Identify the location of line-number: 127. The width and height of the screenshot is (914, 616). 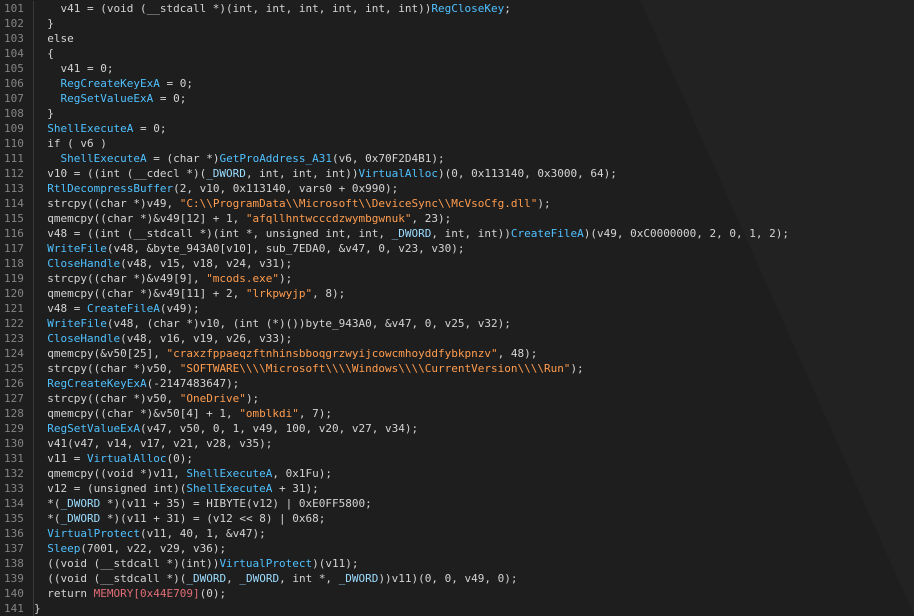
(14, 398).